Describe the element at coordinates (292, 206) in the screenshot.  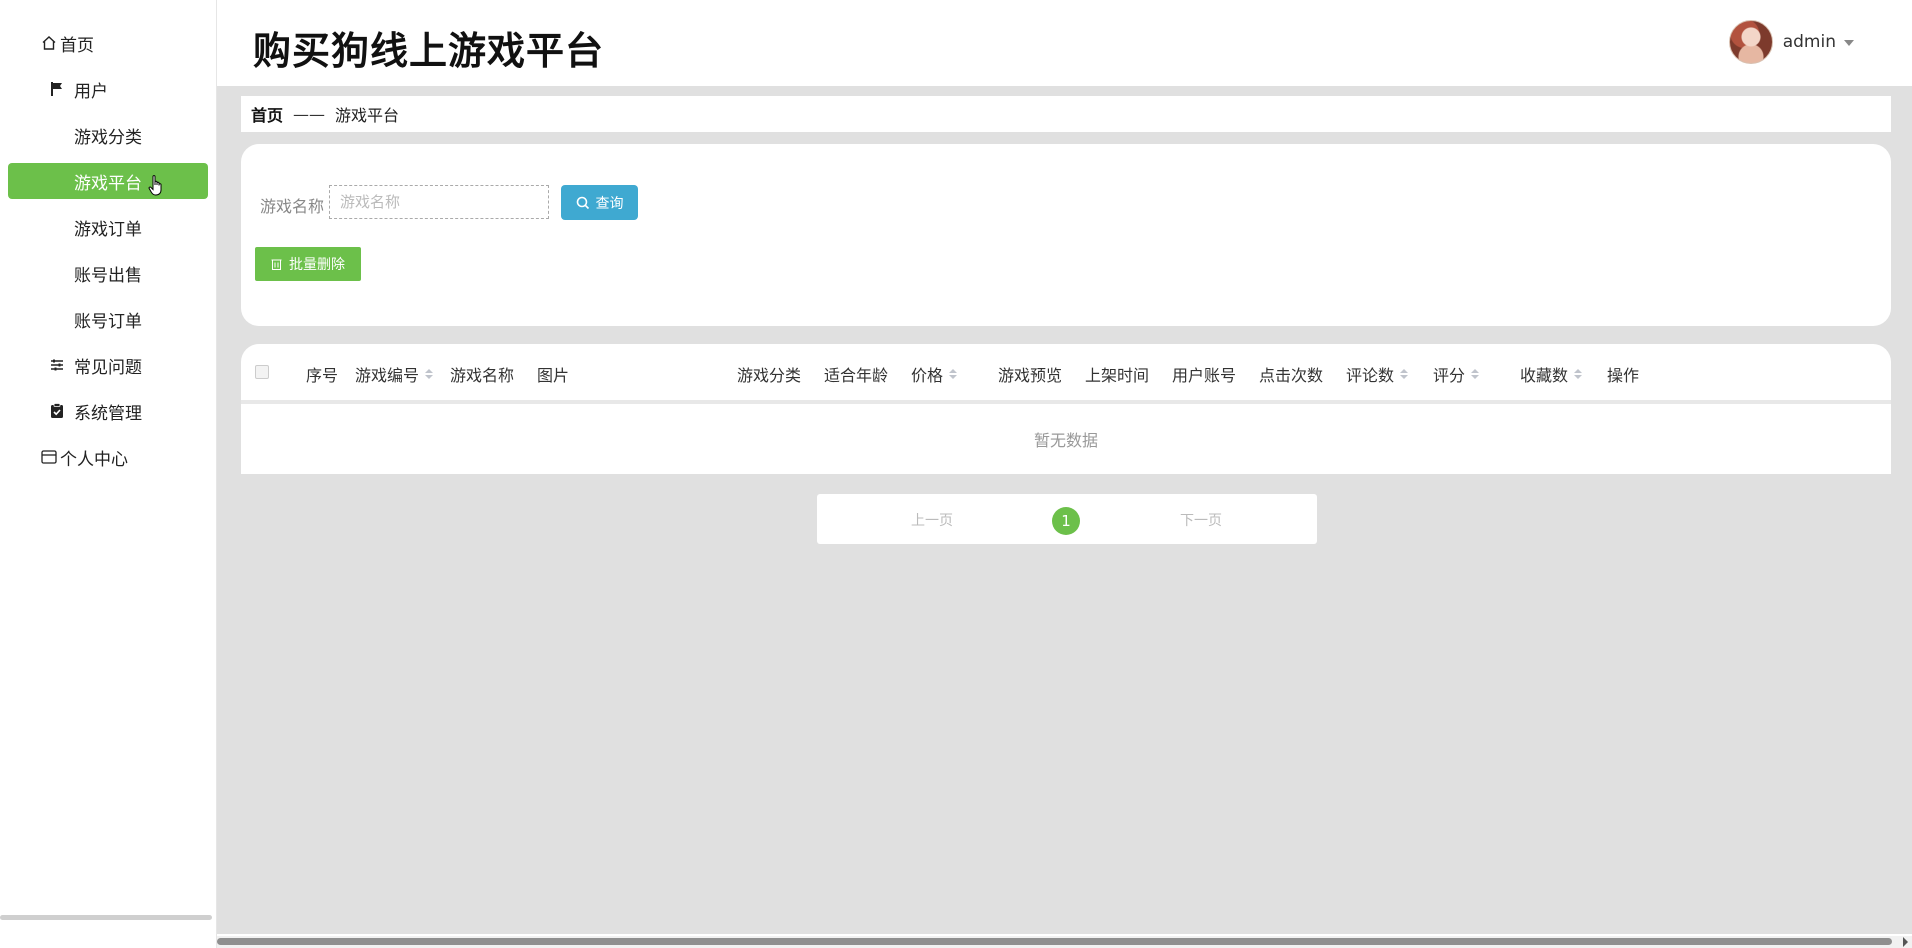
I see `search-label: 游戏名称` at that location.